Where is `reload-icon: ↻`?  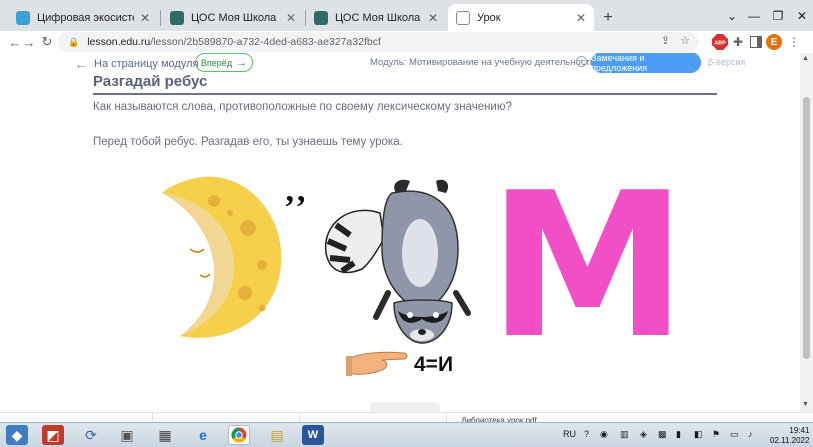
reload-icon: ↻ is located at coordinates (47, 42).